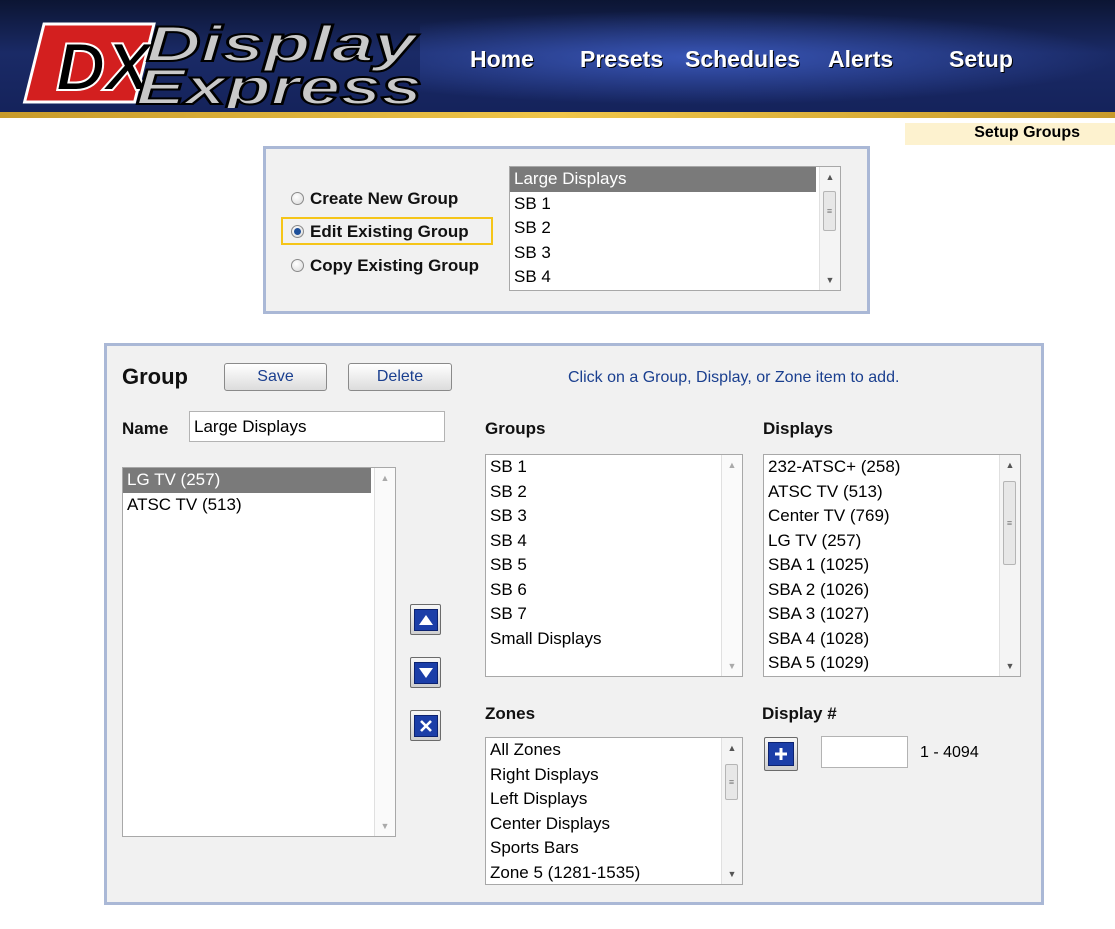 The image size is (1115, 929). I want to click on list-item: SBA 5 (1029), so click(892, 663).